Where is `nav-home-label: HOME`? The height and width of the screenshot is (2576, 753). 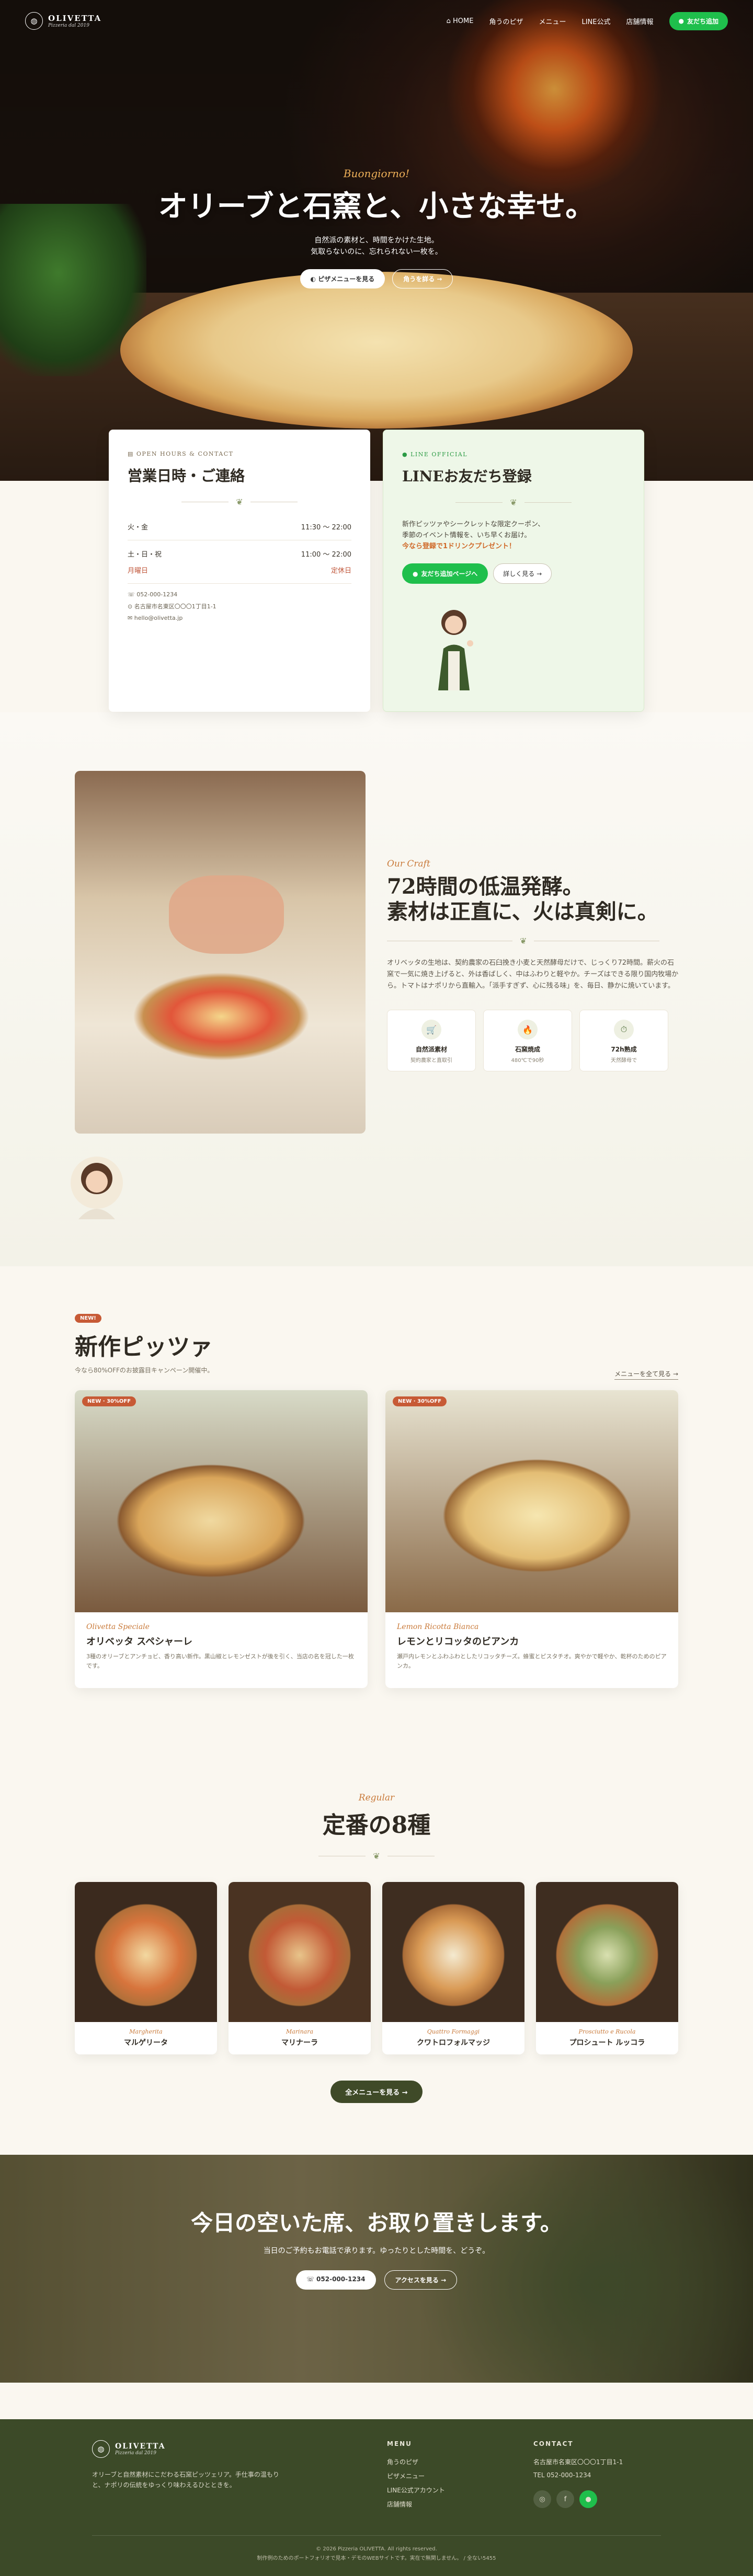 nav-home-label: HOME is located at coordinates (463, 21).